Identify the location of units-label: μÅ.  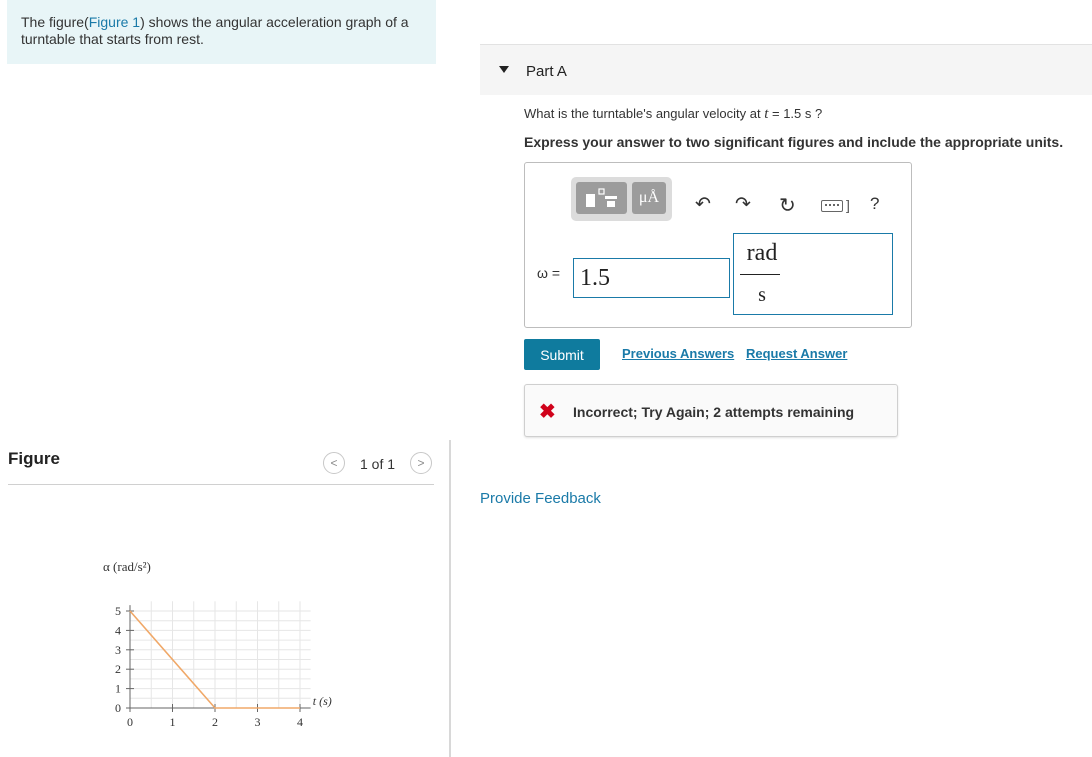
(649, 197).